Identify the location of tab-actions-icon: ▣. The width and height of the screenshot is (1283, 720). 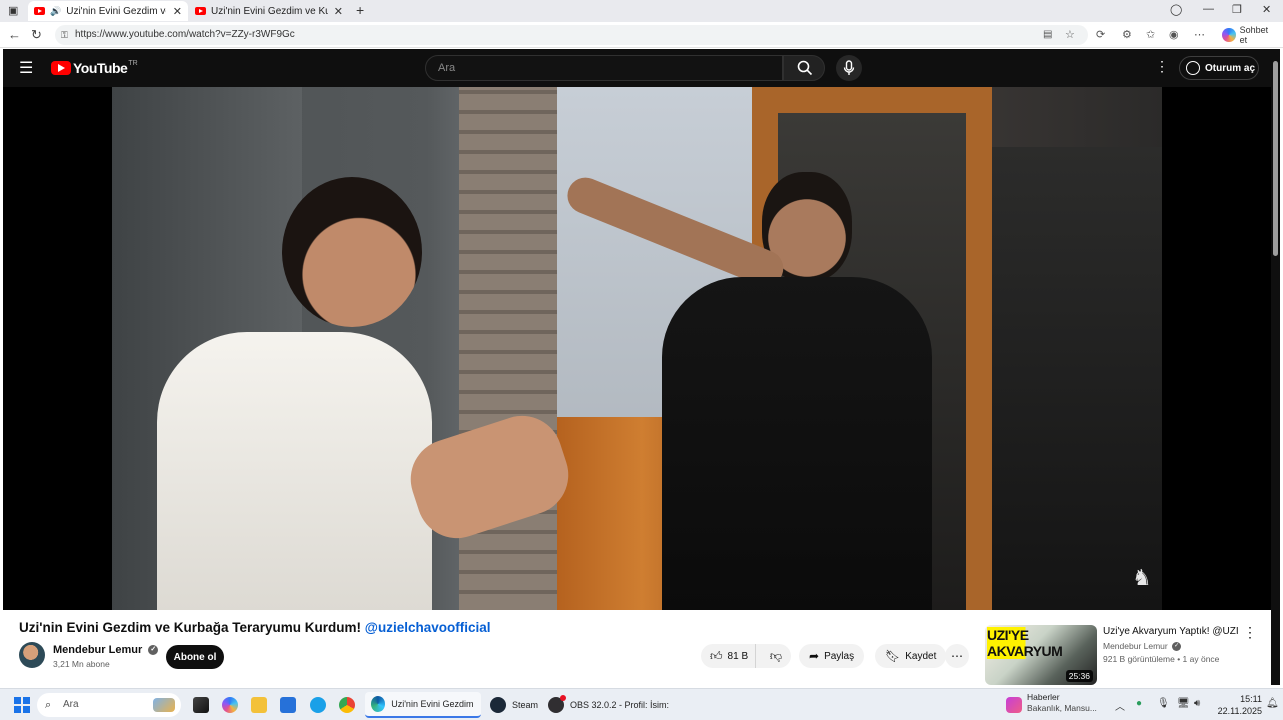
(13, 10).